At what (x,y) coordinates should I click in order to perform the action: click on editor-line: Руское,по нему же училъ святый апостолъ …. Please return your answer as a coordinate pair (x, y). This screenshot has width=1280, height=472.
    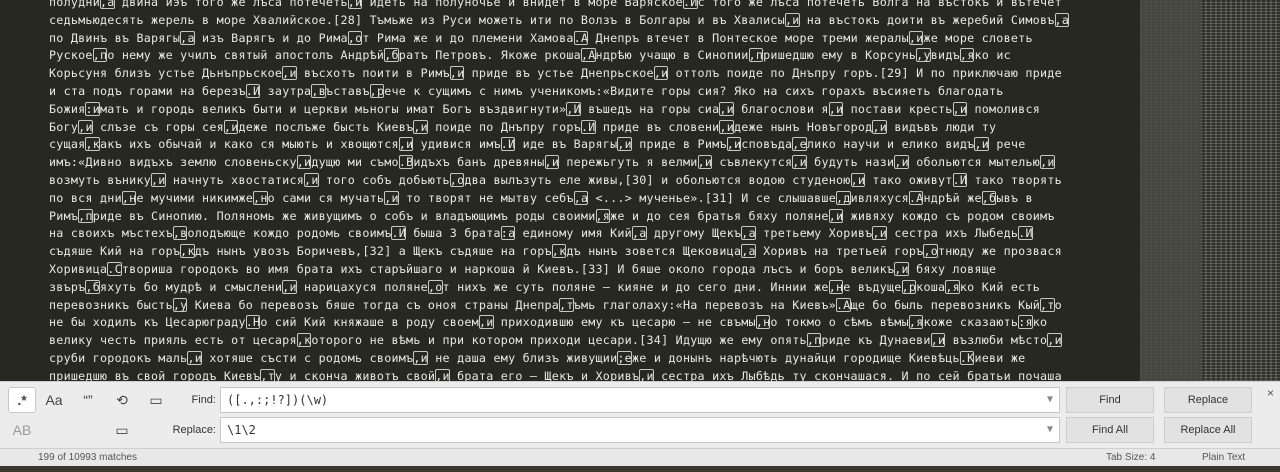
    Looking at the image, I should click on (591, 56).